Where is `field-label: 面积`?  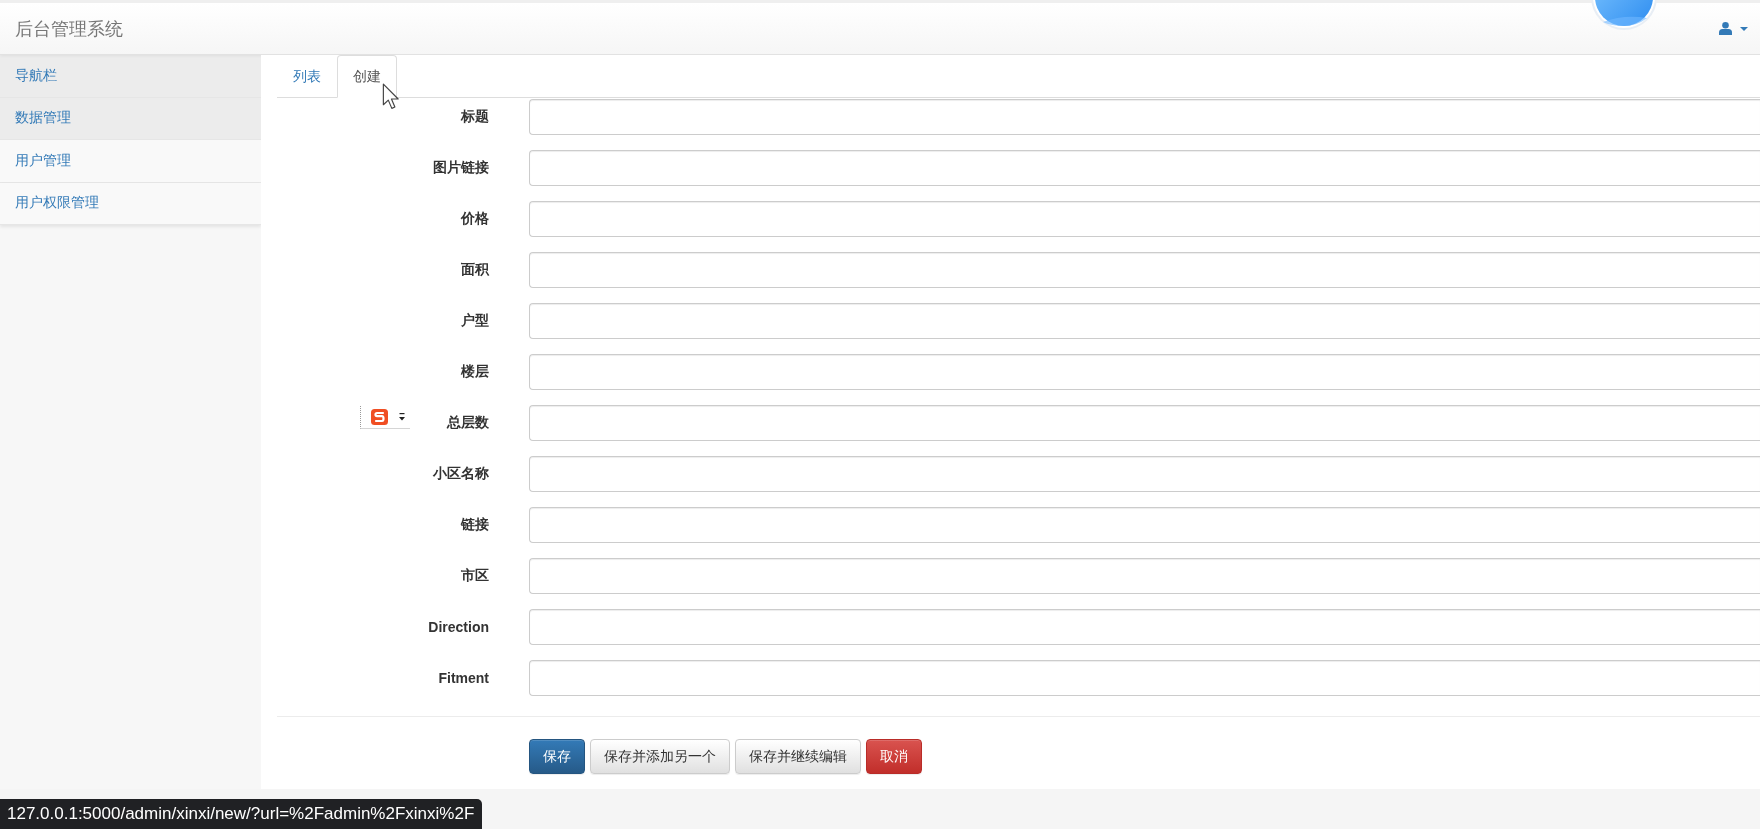
field-label: 面积 is located at coordinates (475, 270).